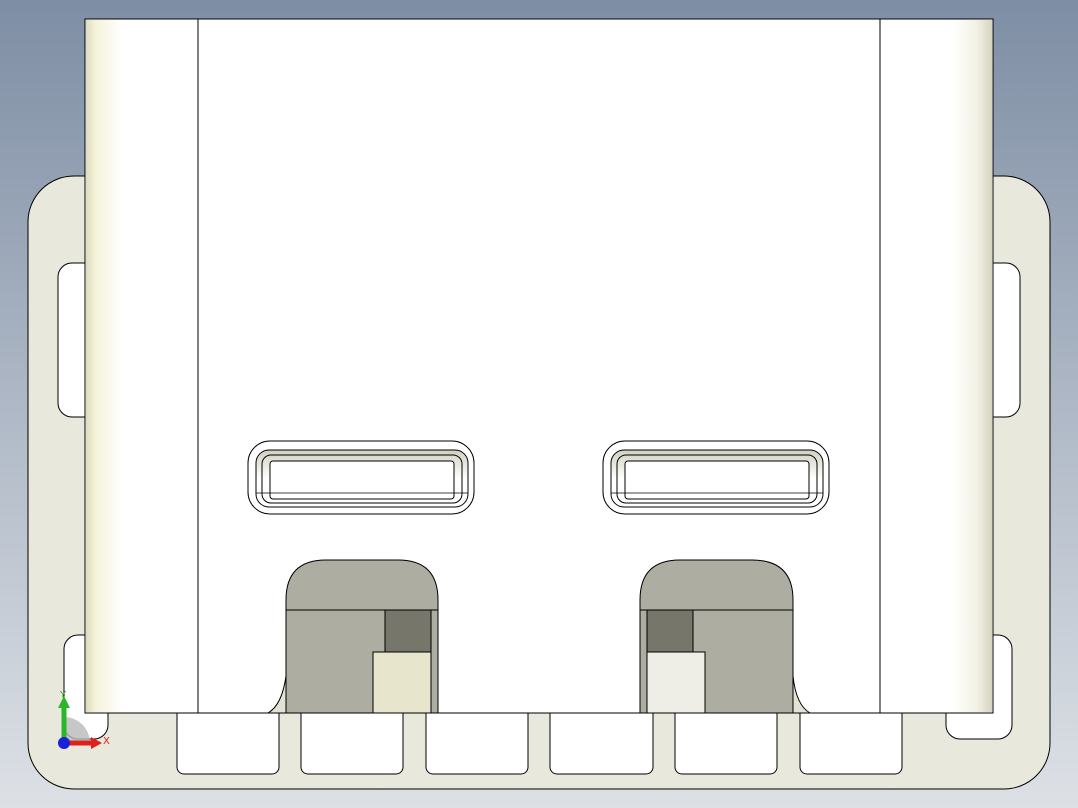 The width and height of the screenshot is (1078, 808). What do you see at coordinates (64, 743) in the screenshot?
I see `z-axis-dot` at bounding box center [64, 743].